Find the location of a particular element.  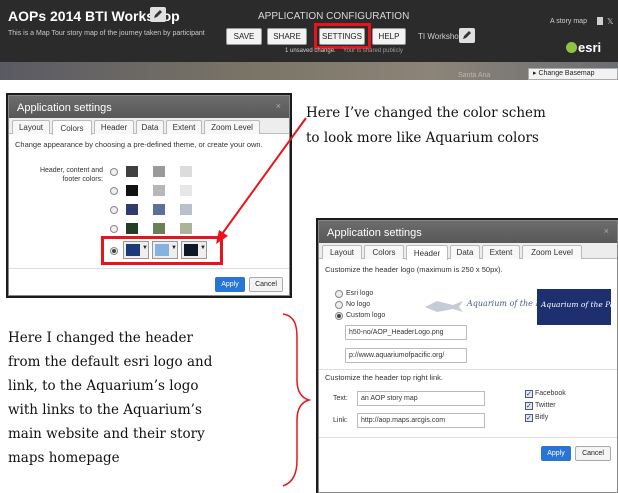

bitly-checkbox: ✓ is located at coordinates (529, 418).